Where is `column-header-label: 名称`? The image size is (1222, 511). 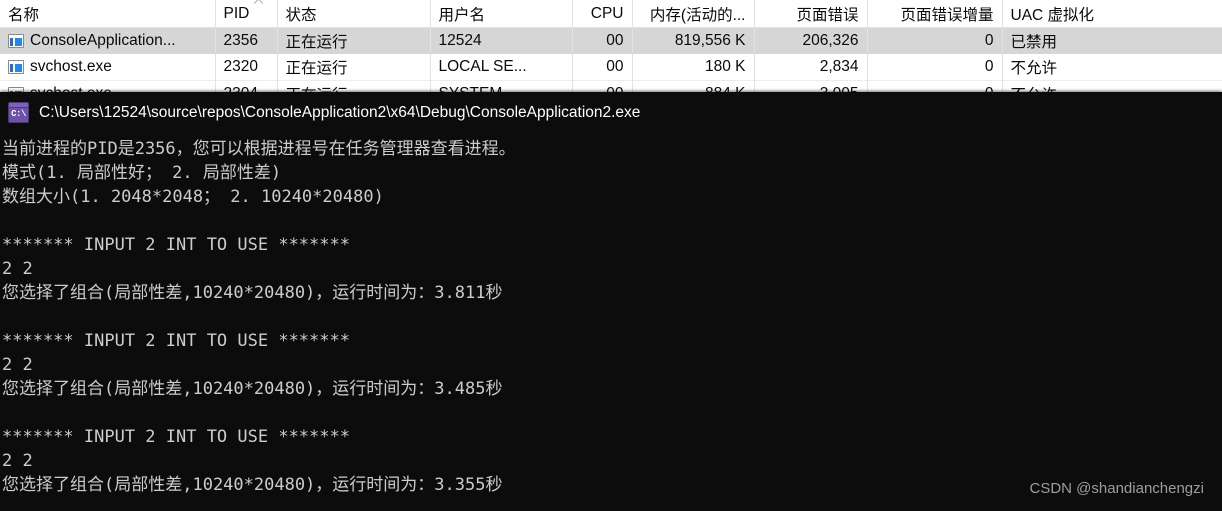
column-header-label: 名称 is located at coordinates (24, 15).